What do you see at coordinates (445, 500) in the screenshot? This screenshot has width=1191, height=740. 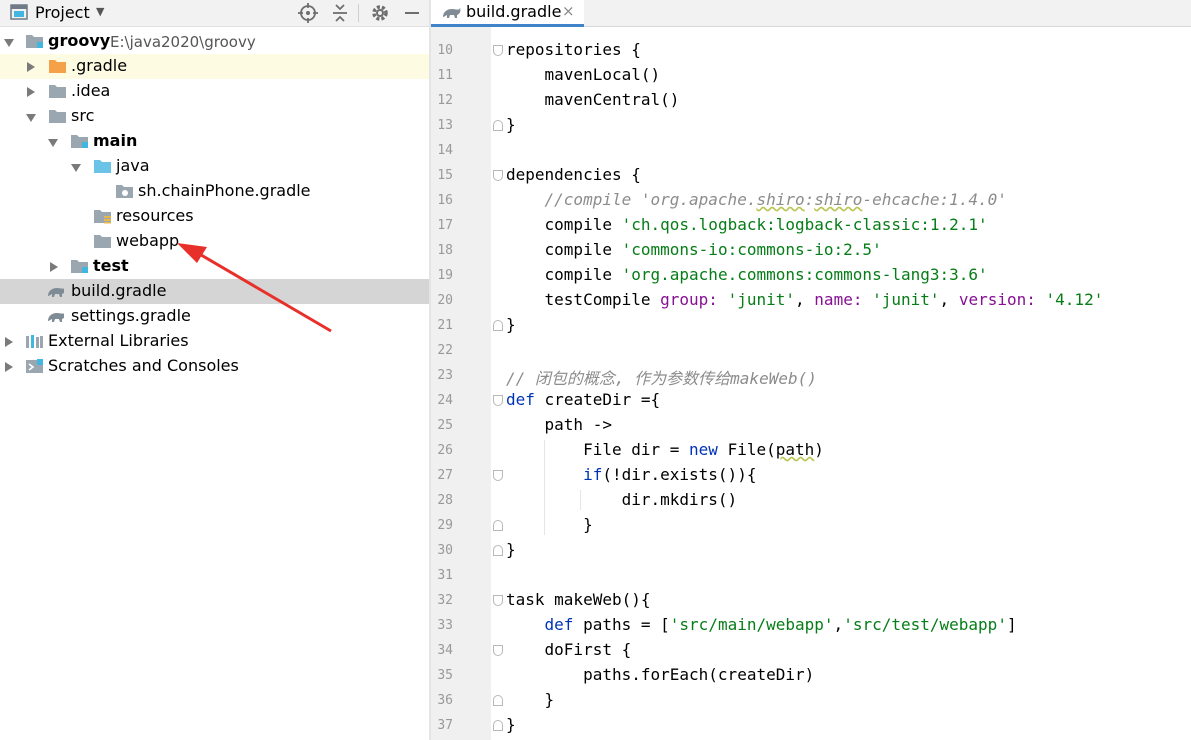 I see `line-number: 28` at bounding box center [445, 500].